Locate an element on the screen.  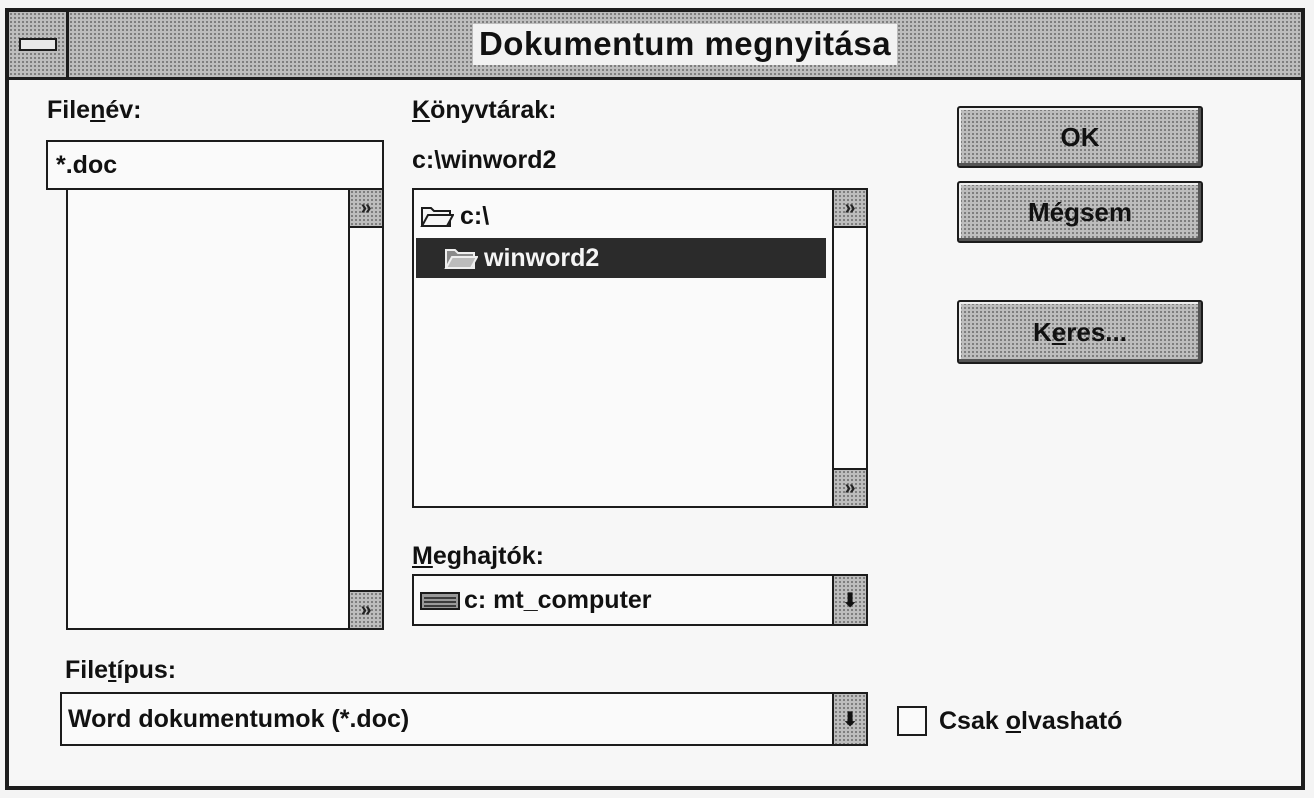
system-menu-icon is located at coordinates (37, 44).